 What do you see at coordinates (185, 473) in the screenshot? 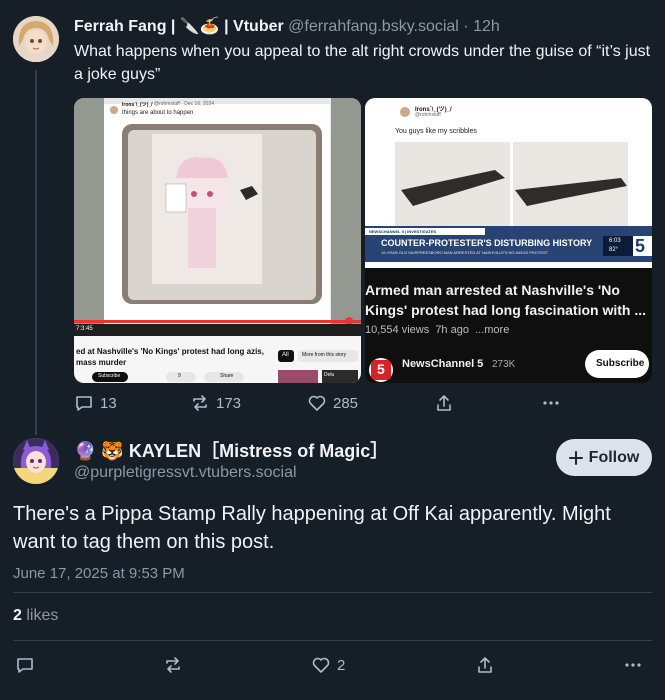
I see `reply-author-handle: @purpletigressvt.vtubers.social` at bounding box center [185, 473].